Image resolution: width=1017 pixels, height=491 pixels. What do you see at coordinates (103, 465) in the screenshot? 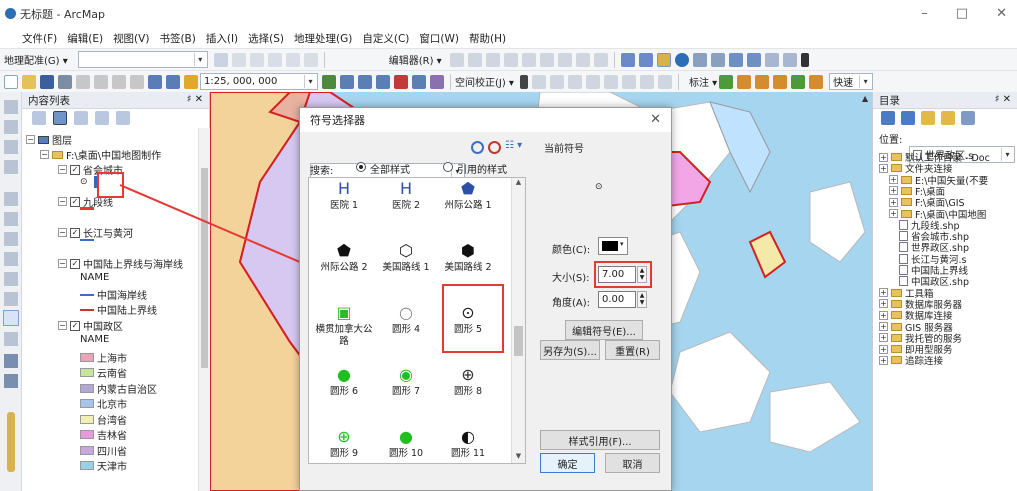
I see `toc-row: 天津市` at bounding box center [103, 465].